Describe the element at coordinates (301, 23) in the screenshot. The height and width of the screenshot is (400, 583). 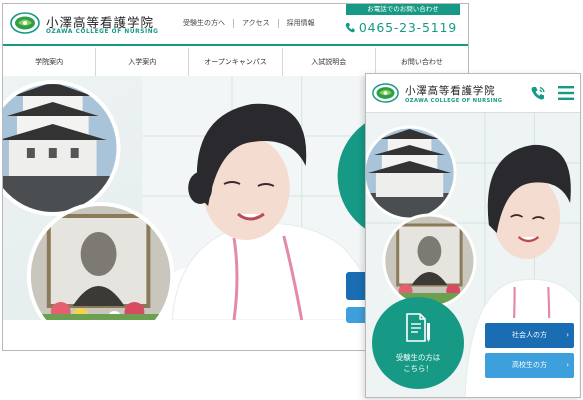
I see `top-link-recruit: 採用情報` at that location.